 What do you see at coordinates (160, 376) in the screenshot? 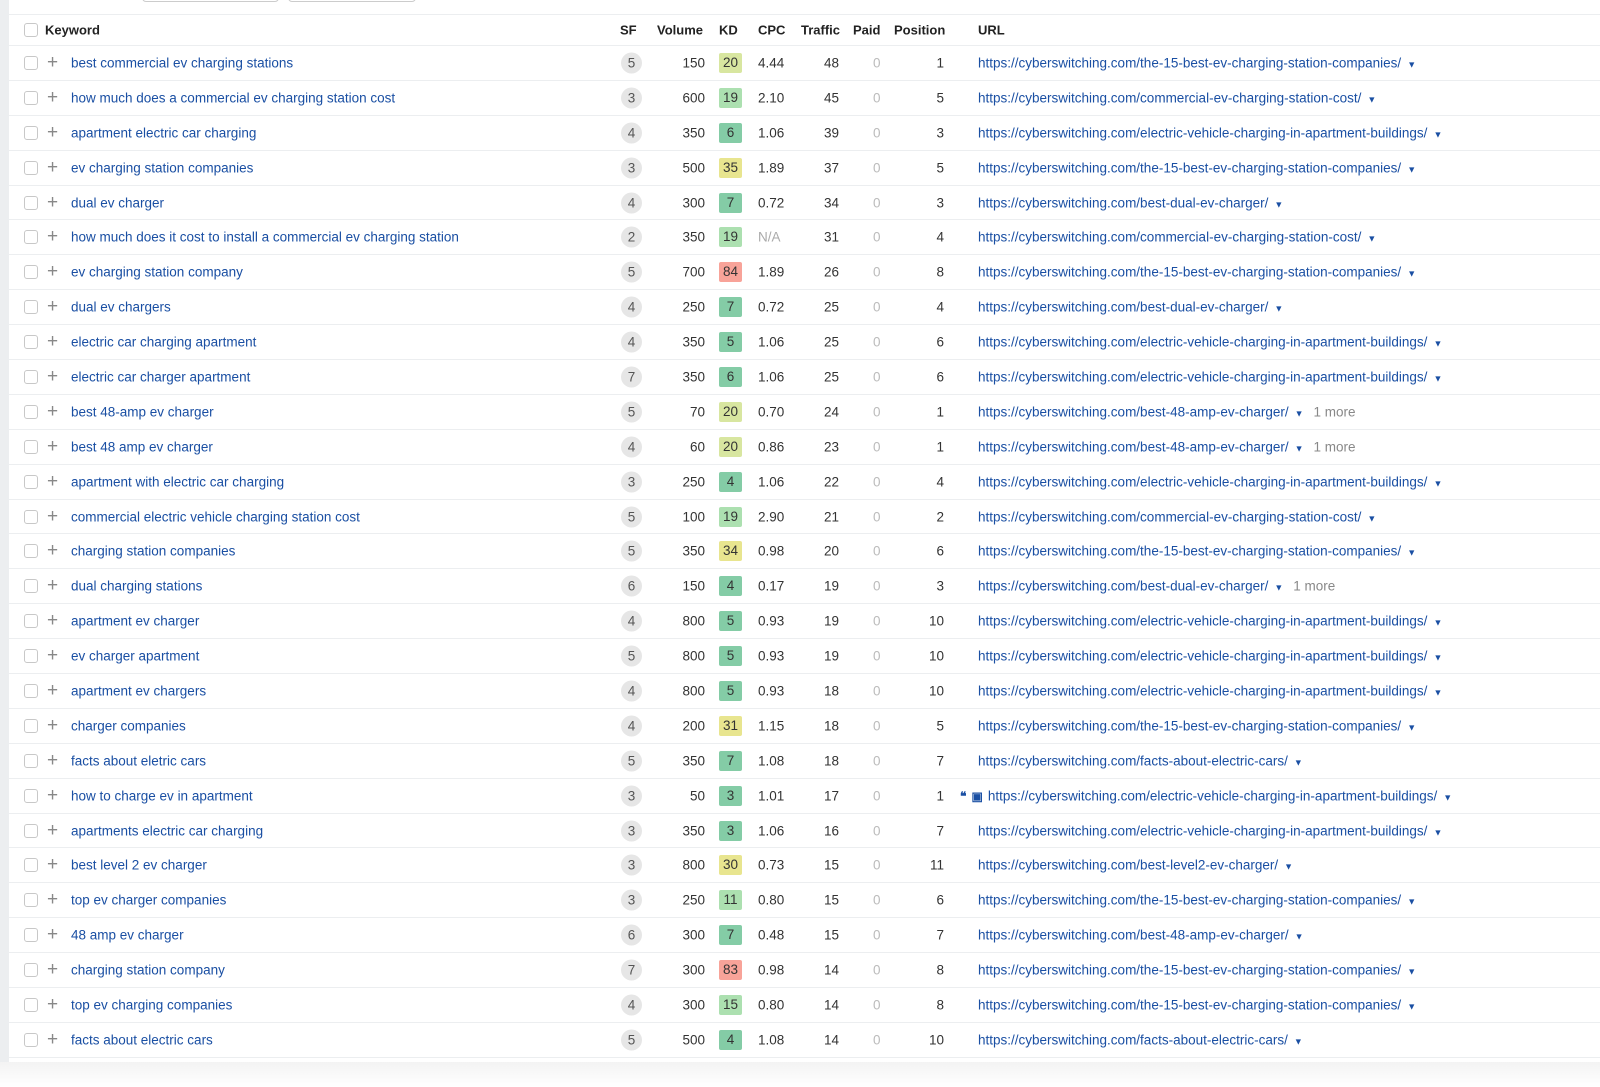
I see `keyword-link: electric car charger apartment` at bounding box center [160, 376].